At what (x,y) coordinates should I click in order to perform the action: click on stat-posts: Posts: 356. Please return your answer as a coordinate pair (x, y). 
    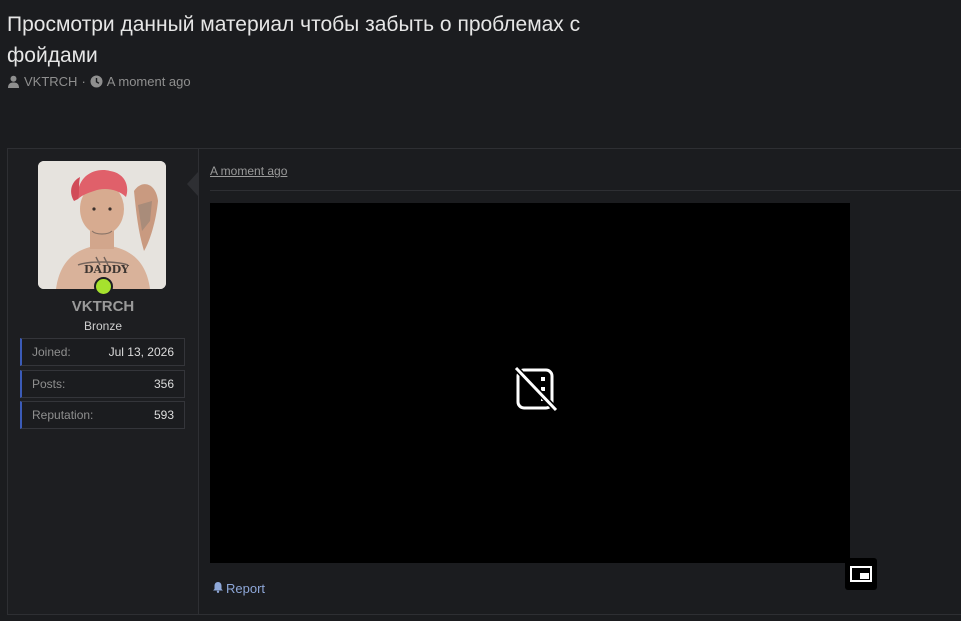
    Looking at the image, I should click on (102, 384).